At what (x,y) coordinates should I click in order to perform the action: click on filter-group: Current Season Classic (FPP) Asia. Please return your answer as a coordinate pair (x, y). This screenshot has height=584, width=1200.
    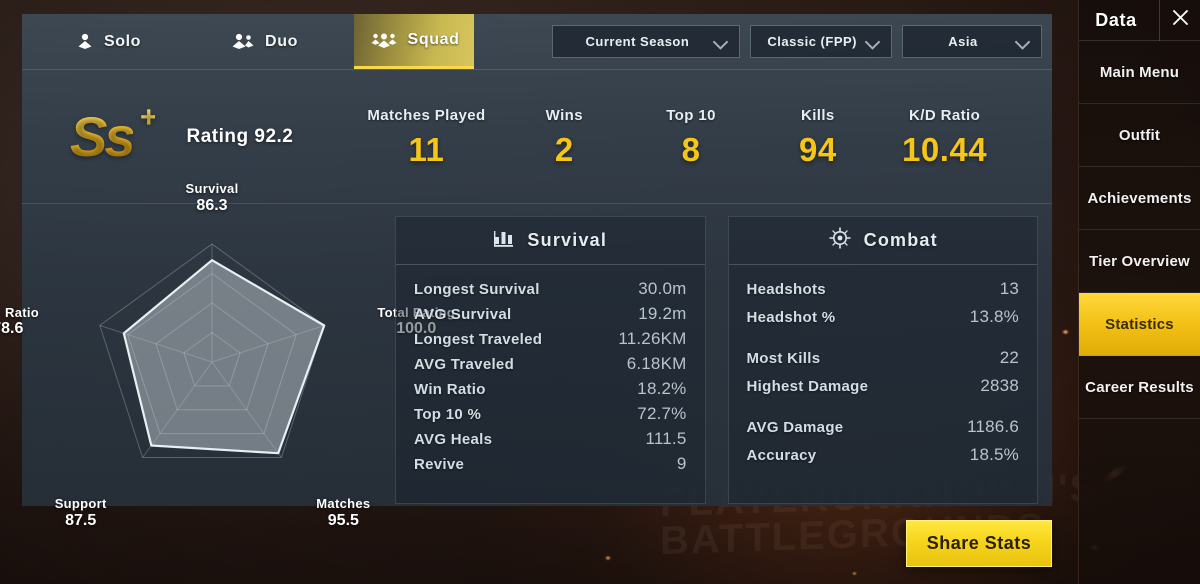
    Looking at the image, I should click on (797, 41).